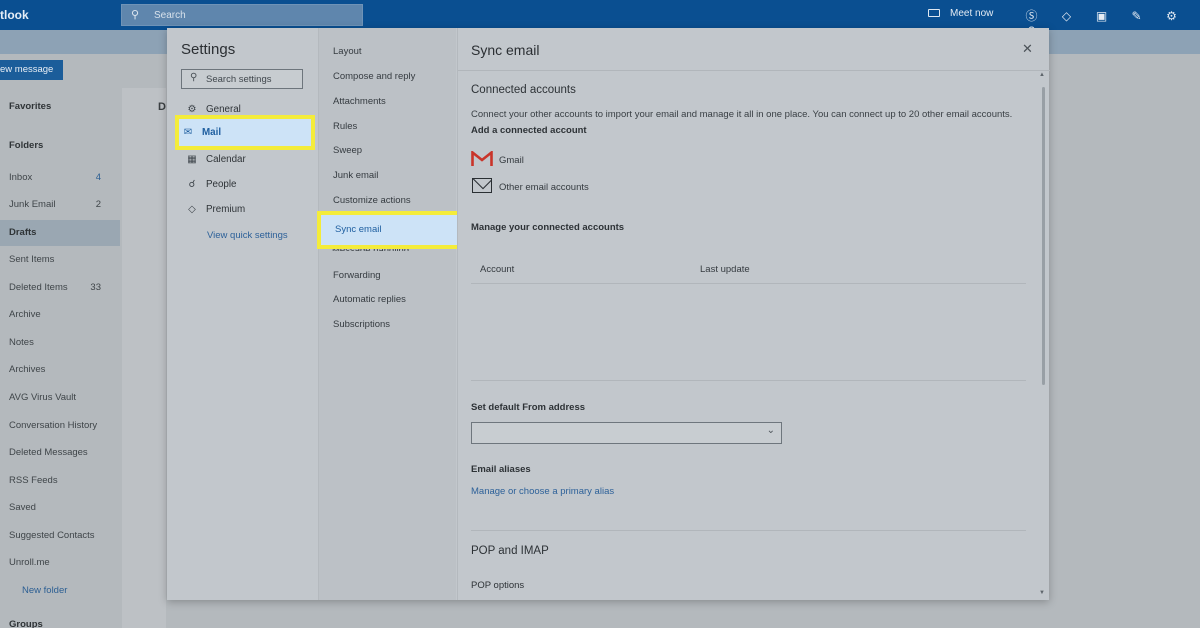 The image size is (1200, 628). I want to click on inbox-count: 4, so click(98, 177).